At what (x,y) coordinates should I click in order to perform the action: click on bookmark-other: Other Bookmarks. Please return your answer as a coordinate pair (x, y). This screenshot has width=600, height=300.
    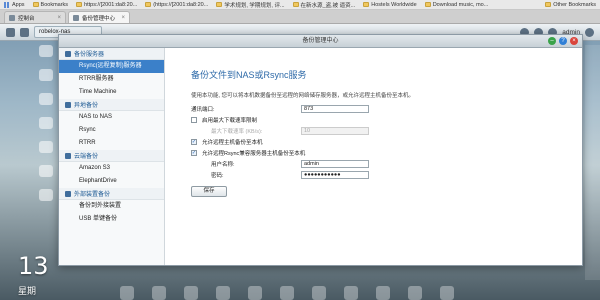
    Looking at the image, I should click on (570, 5).